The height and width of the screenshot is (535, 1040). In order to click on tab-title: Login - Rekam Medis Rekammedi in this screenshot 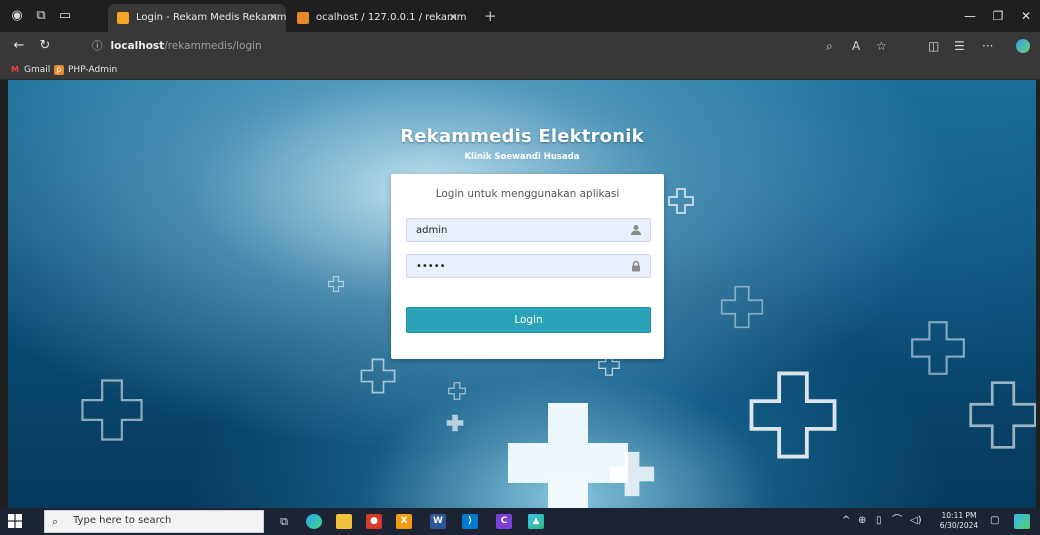, I will do `click(211, 17)`.